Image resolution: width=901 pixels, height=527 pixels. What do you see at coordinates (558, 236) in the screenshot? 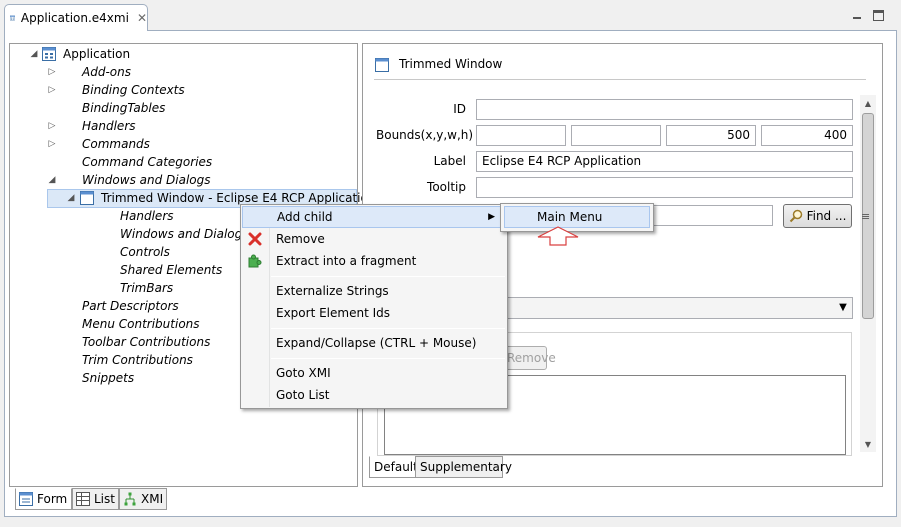
I see `pointer-arrow-icon` at bounding box center [558, 236].